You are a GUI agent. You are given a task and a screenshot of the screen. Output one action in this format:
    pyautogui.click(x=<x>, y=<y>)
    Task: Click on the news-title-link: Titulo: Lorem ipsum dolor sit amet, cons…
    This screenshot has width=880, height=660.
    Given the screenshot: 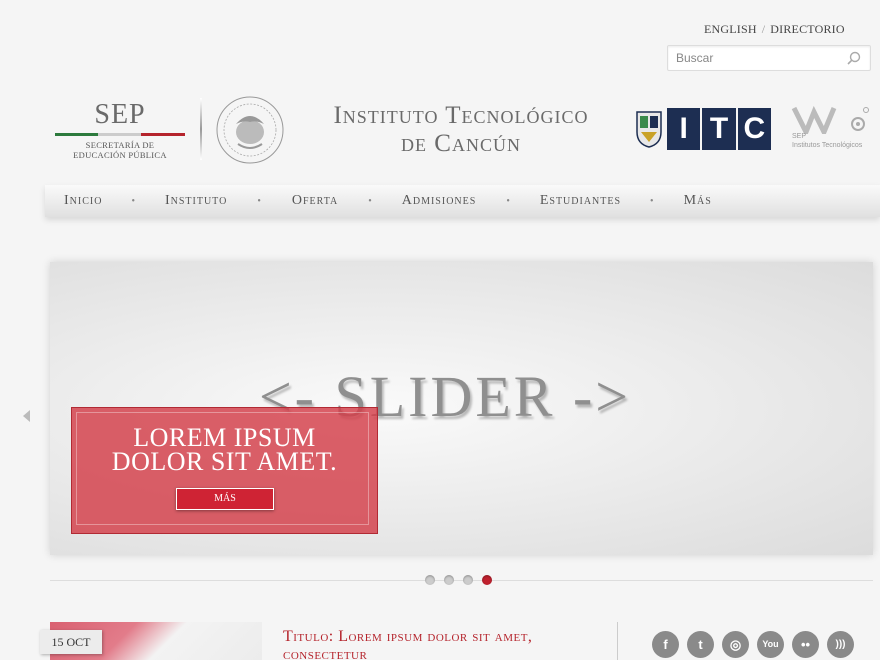 What is the action you would take?
    pyautogui.click(x=433, y=644)
    